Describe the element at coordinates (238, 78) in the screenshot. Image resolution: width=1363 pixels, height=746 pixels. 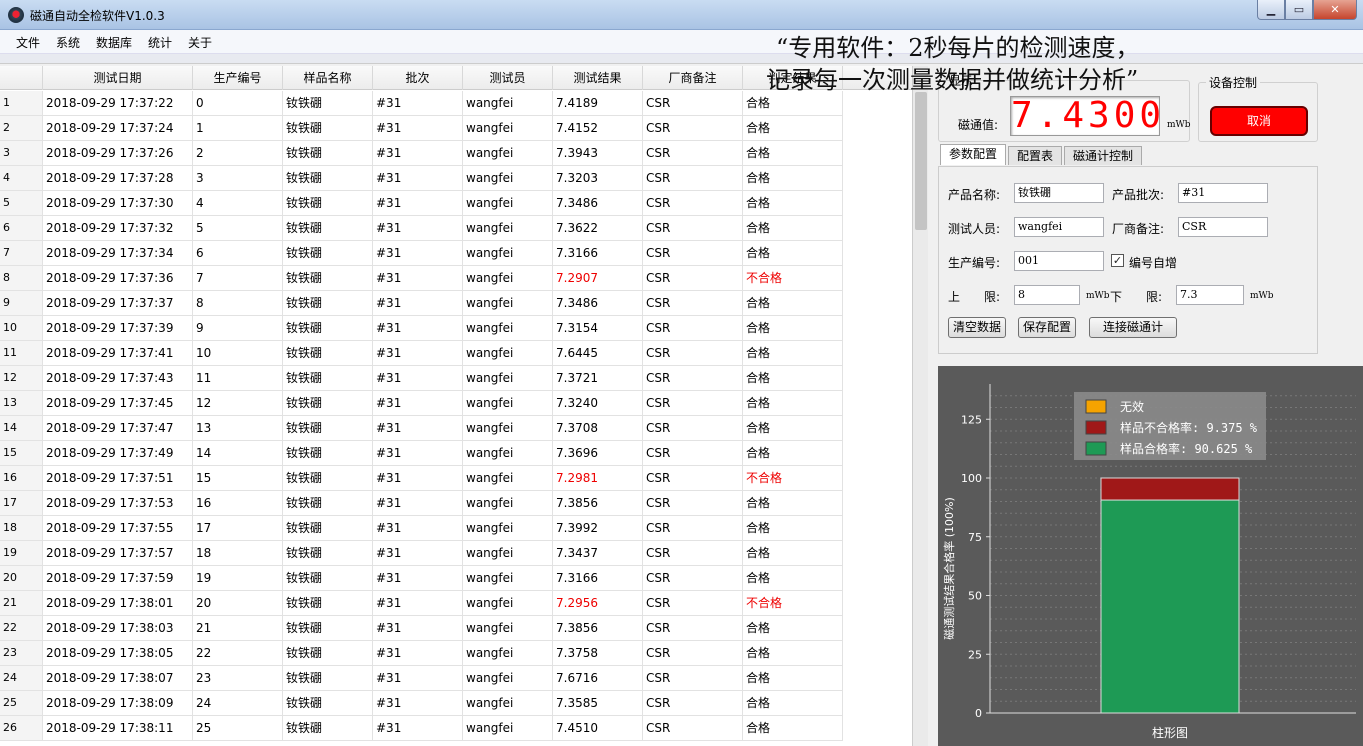
I see `header-serial: 生产编号` at that location.